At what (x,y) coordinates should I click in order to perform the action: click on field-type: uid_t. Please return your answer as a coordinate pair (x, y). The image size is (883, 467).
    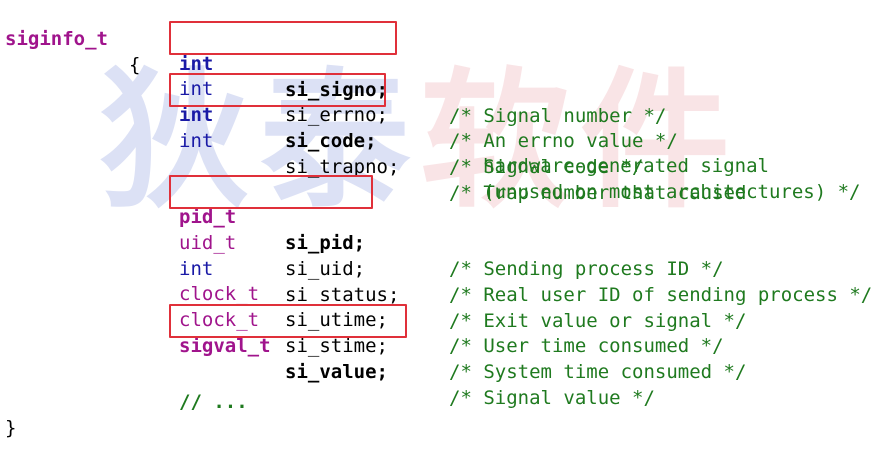
    Looking at the image, I should click on (208, 243).